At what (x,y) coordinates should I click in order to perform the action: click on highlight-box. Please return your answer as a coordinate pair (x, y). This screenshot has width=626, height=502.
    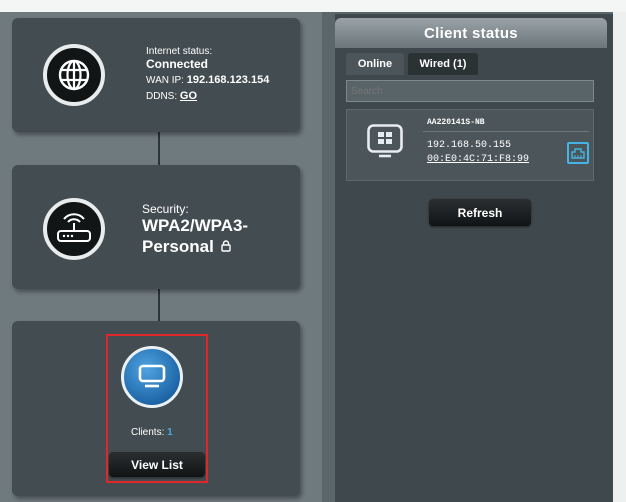
    Looking at the image, I should click on (157, 408).